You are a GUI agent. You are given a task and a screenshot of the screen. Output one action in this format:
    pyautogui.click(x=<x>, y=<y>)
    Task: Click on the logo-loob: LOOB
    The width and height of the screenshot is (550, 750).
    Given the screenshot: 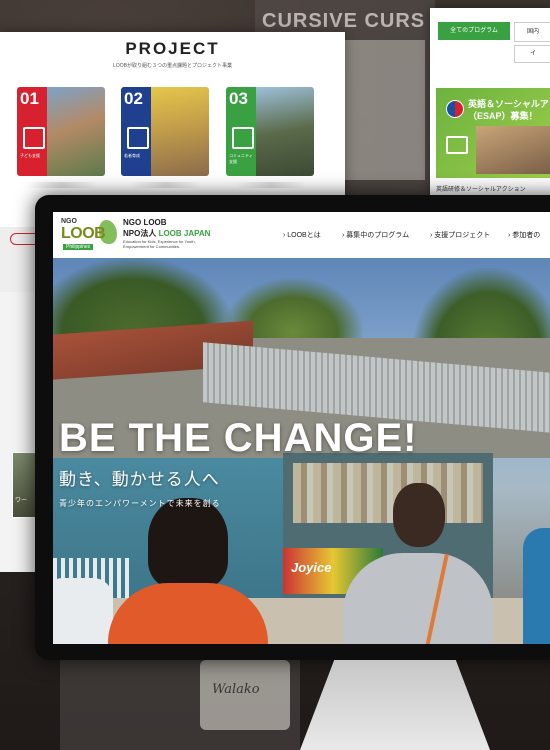 What is the action you would take?
    pyautogui.click(x=83, y=233)
    